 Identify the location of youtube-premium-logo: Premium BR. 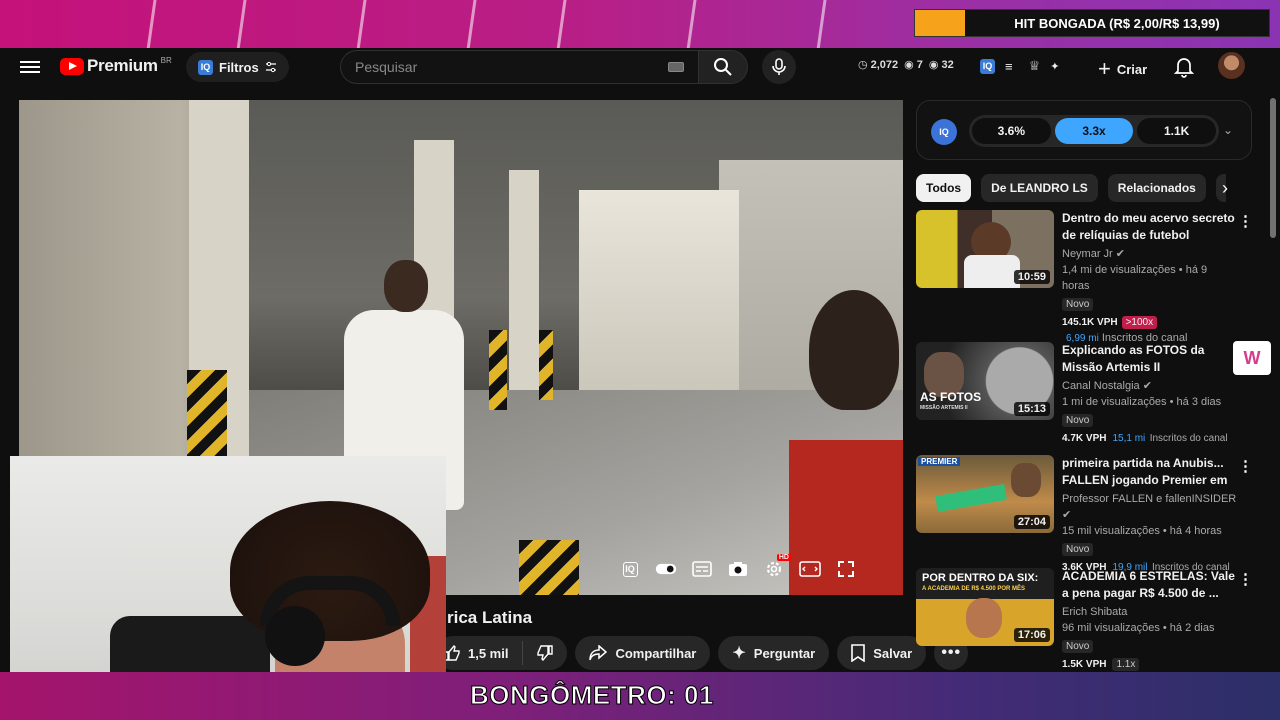
(116, 66).